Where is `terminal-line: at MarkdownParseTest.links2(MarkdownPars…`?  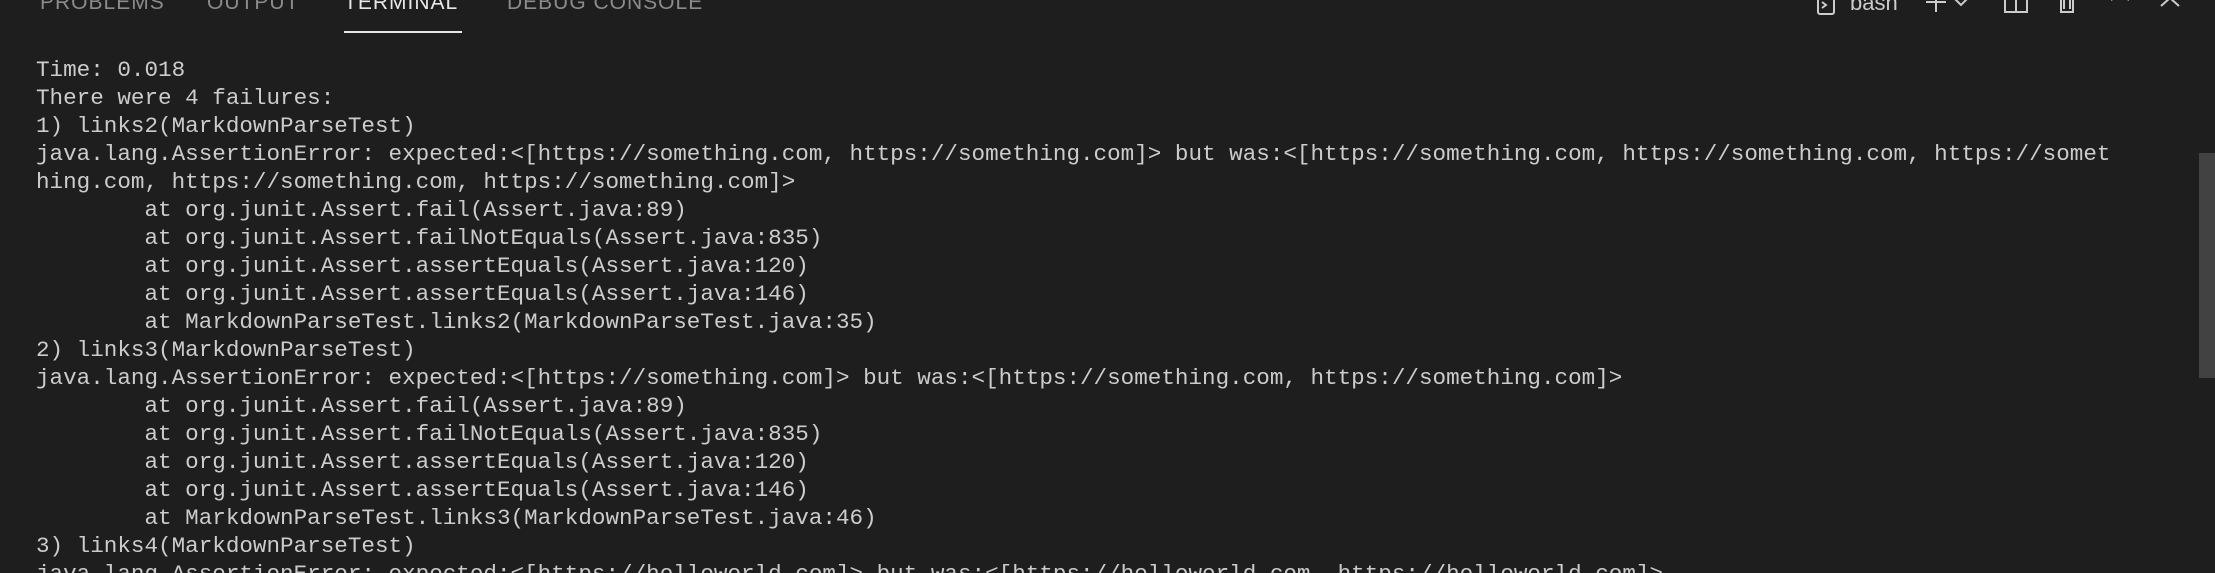
terminal-line: at MarkdownParseTest.links2(MarkdownPars… is located at coordinates (456, 322).